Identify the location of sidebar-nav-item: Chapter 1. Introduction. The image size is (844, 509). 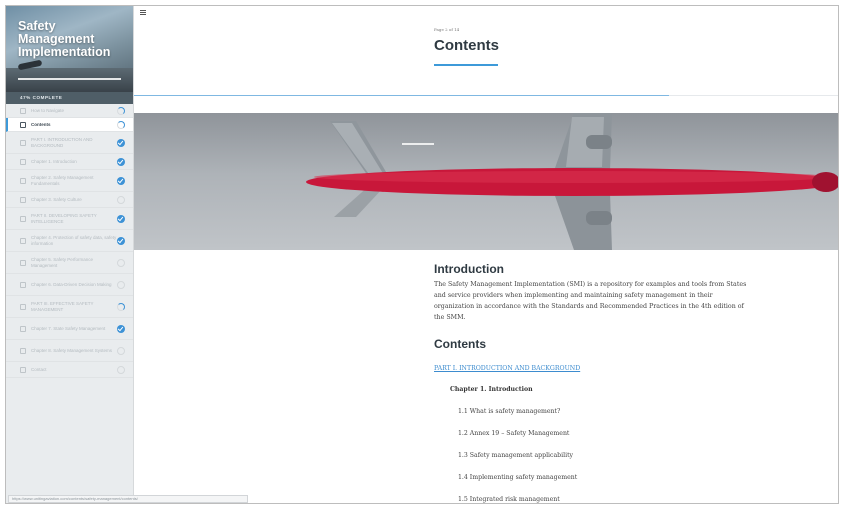
(69, 162).